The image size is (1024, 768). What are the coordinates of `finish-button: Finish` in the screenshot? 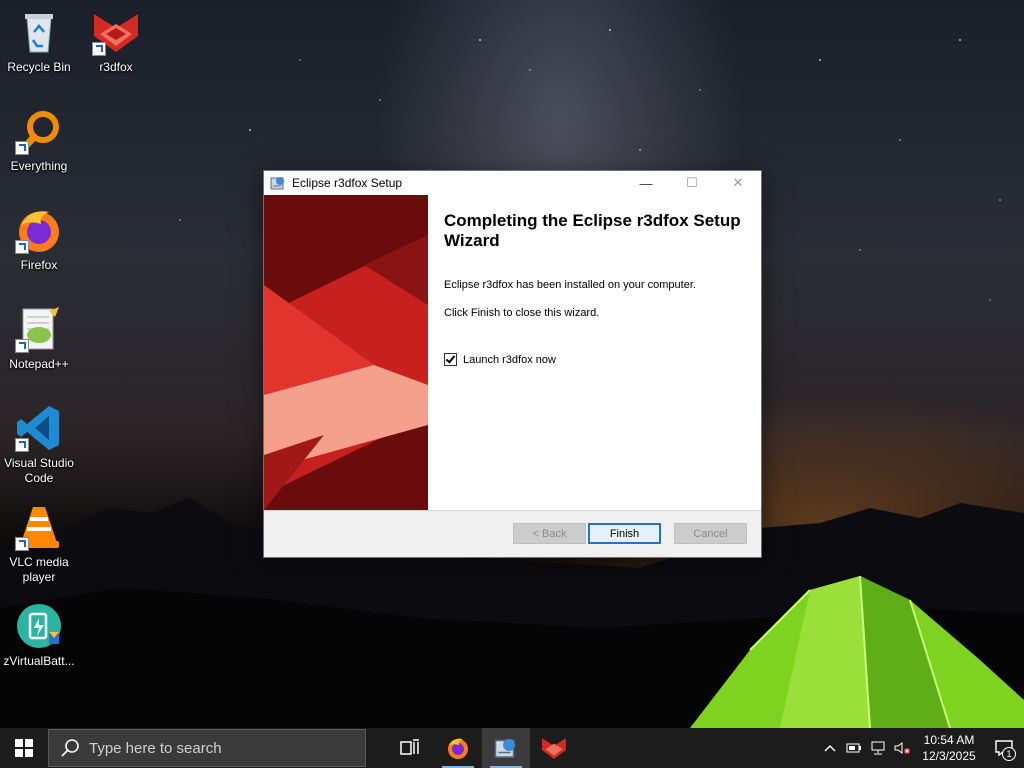 It's located at (624, 533).